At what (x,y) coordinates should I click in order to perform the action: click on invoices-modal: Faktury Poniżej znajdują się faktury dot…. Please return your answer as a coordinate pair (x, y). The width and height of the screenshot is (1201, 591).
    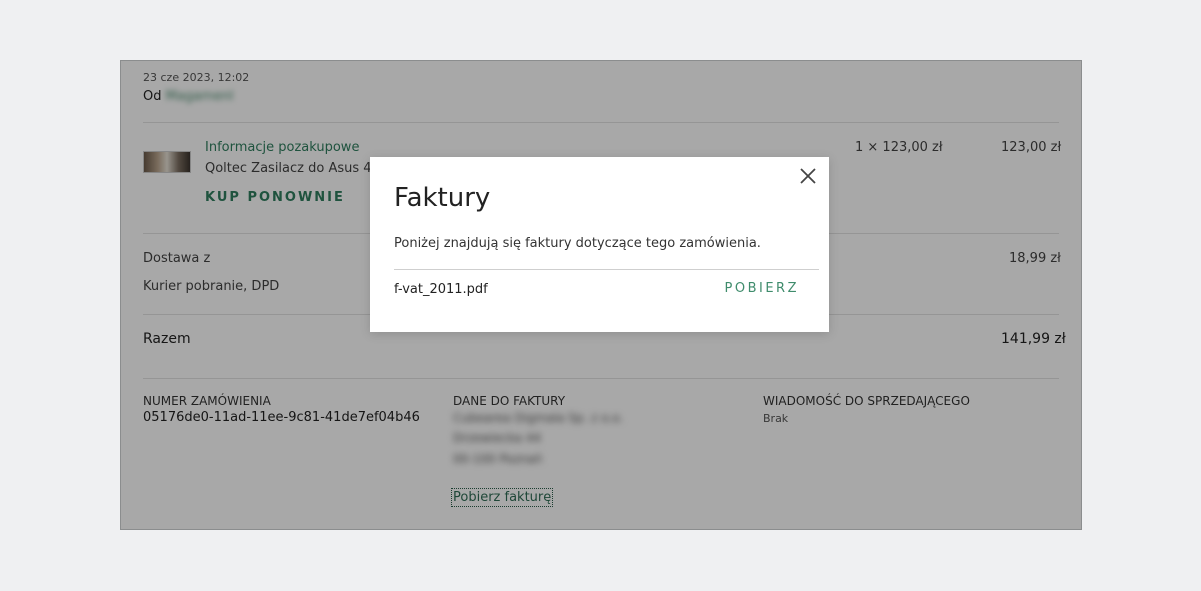
    Looking at the image, I should click on (599, 244).